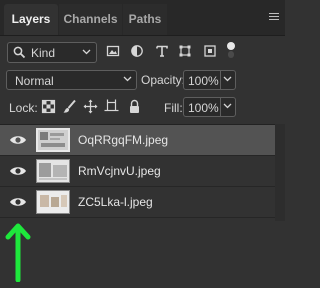  What do you see at coordinates (19, 52) in the screenshot?
I see `search-icon` at bounding box center [19, 52].